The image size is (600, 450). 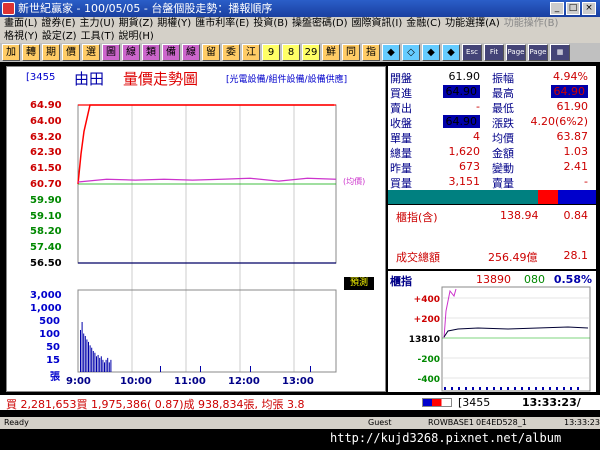 What do you see at coordinates (503, 93) in the screenshot?
I see `quote-label-2: 最高` at bounding box center [503, 93].